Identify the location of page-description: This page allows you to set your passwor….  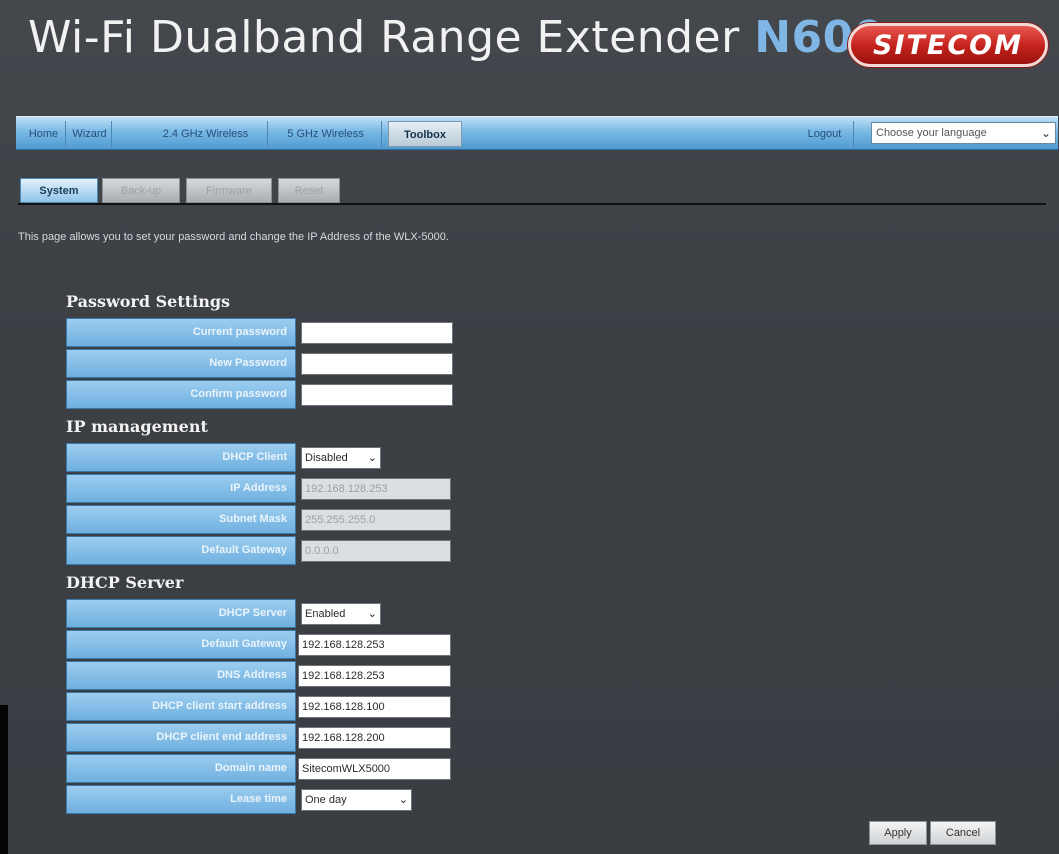
(233, 237).